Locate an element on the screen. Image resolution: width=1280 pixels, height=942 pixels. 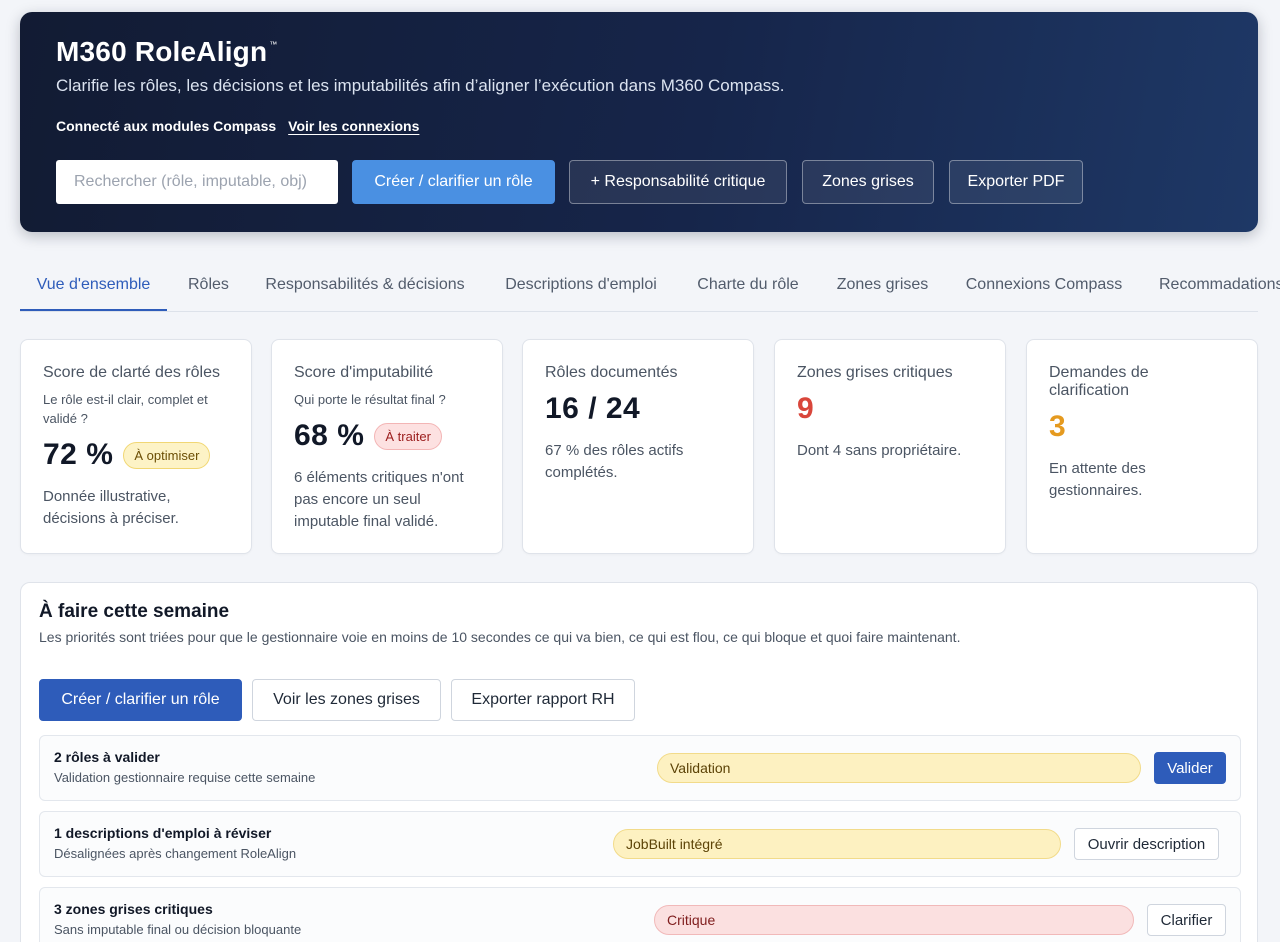
kpi-title: Rôles documentés is located at coordinates (611, 372).